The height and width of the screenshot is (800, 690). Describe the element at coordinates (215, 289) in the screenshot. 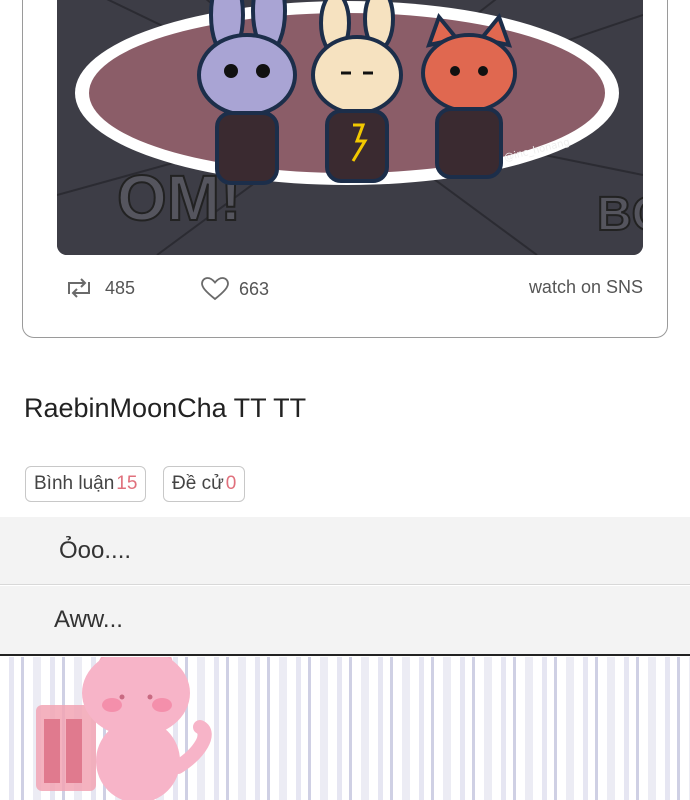

I see `heart-icon` at that location.